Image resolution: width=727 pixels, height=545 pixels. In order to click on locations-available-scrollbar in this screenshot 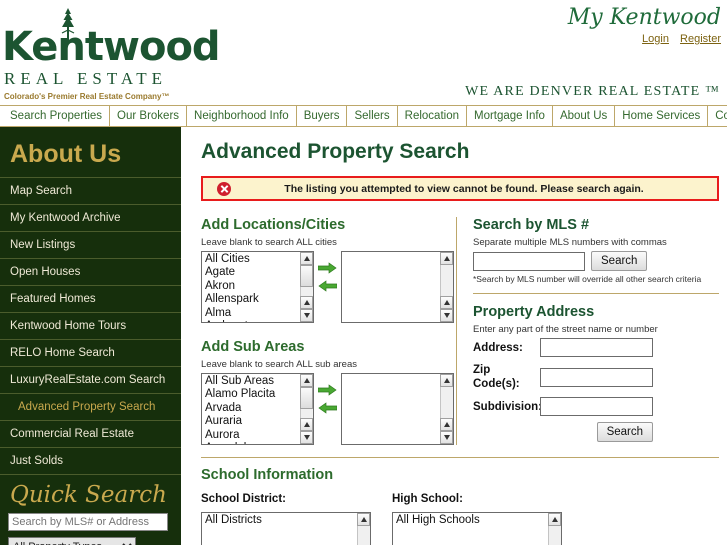, I will do `click(306, 287)`.